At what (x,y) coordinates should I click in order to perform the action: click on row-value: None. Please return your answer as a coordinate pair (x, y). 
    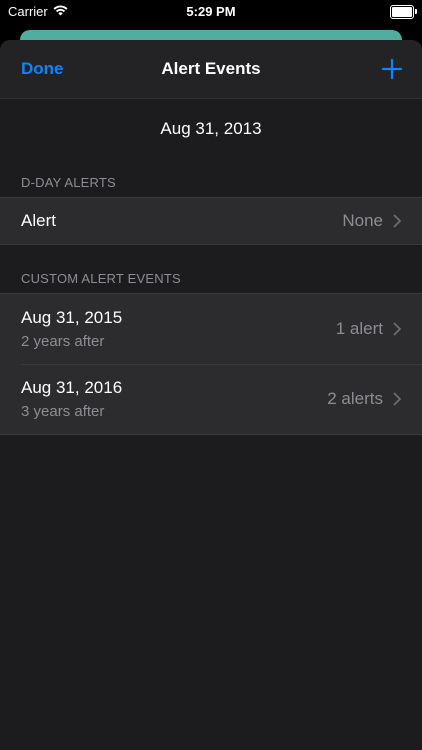
    Looking at the image, I should click on (362, 220).